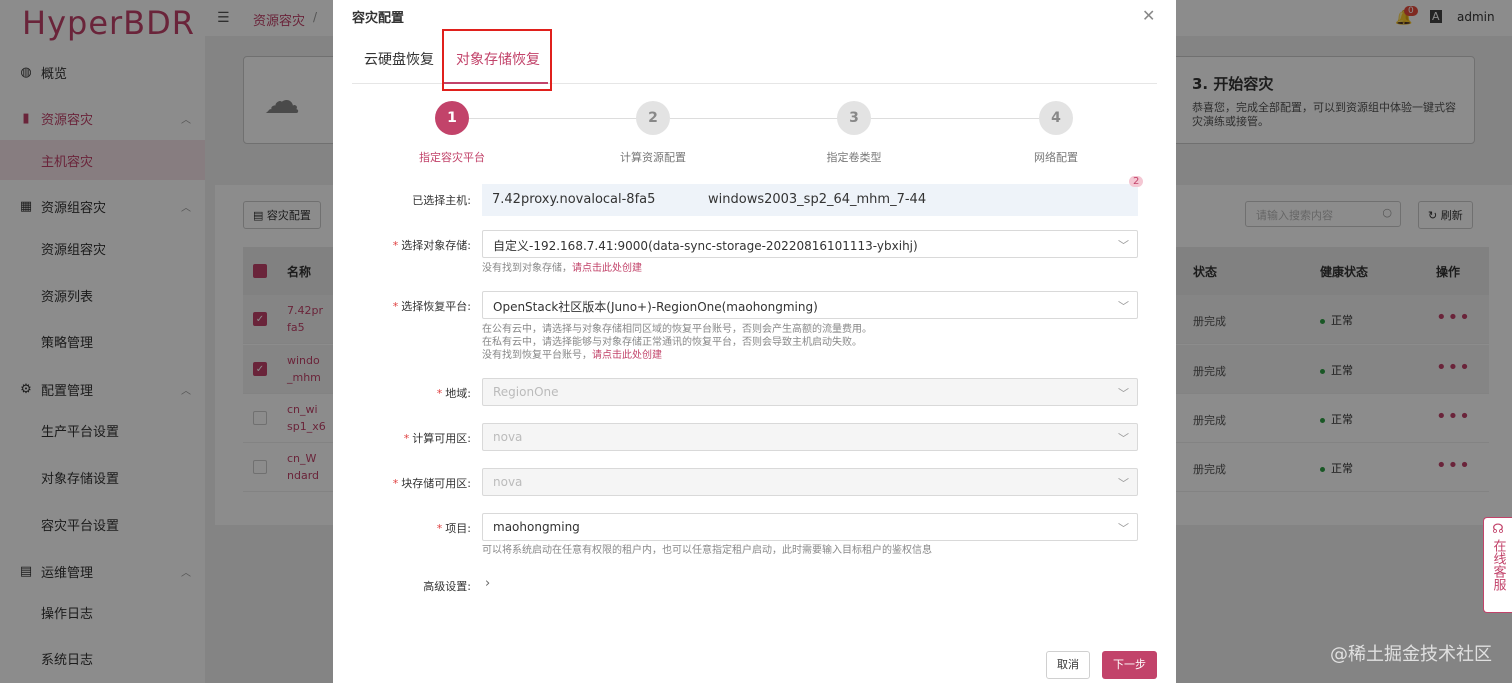  What do you see at coordinates (436, 483) in the screenshot?
I see `storage-zone-label-text: 块存储可用区:` at bounding box center [436, 483].